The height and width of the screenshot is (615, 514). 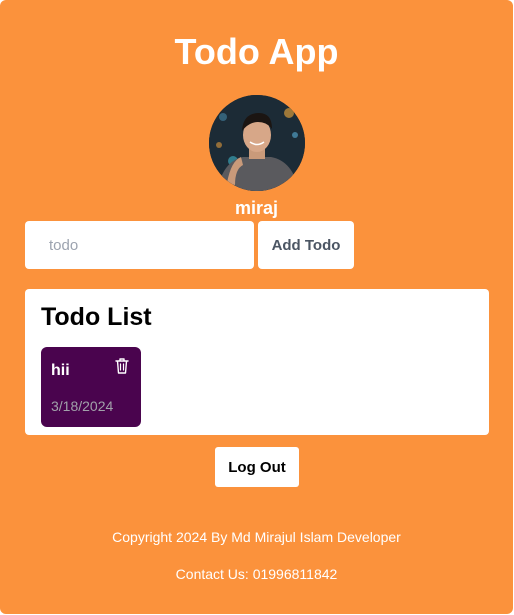 What do you see at coordinates (82, 406) in the screenshot?
I see `todo-item-date: 3/18/2024` at bounding box center [82, 406].